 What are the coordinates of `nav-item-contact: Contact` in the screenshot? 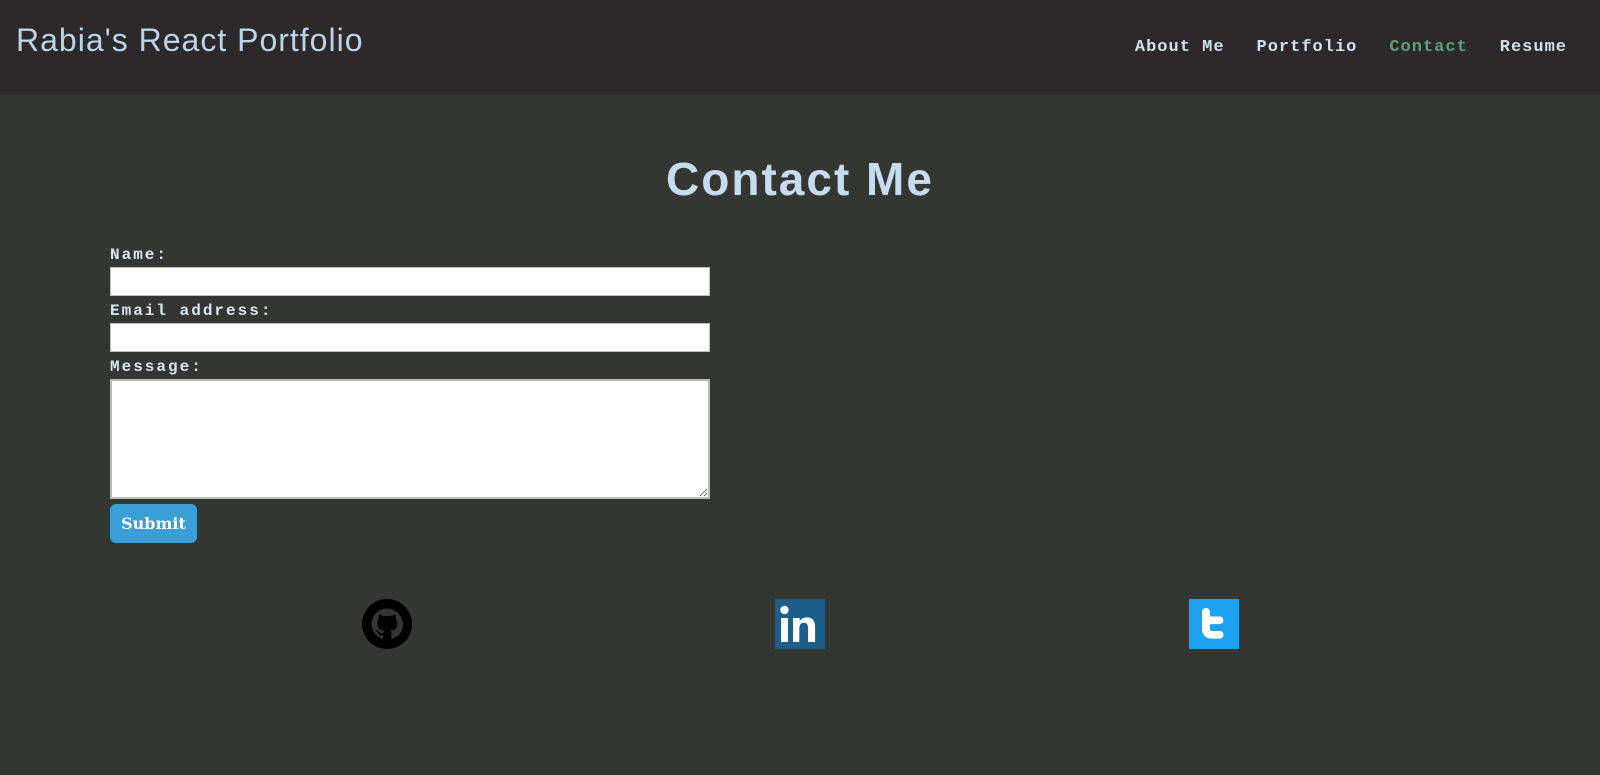 It's located at (1428, 47).